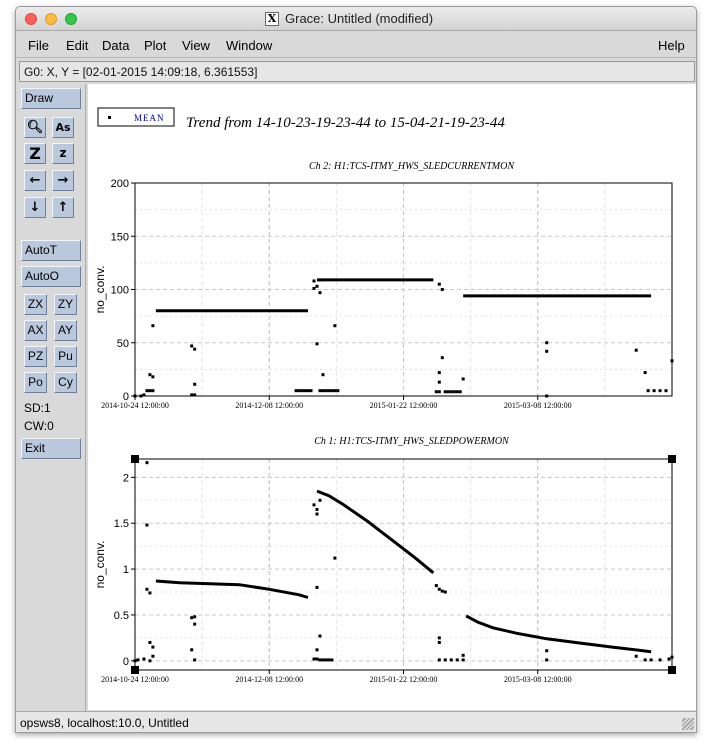  I want to click on y-tick-label: 150, so click(120, 237).